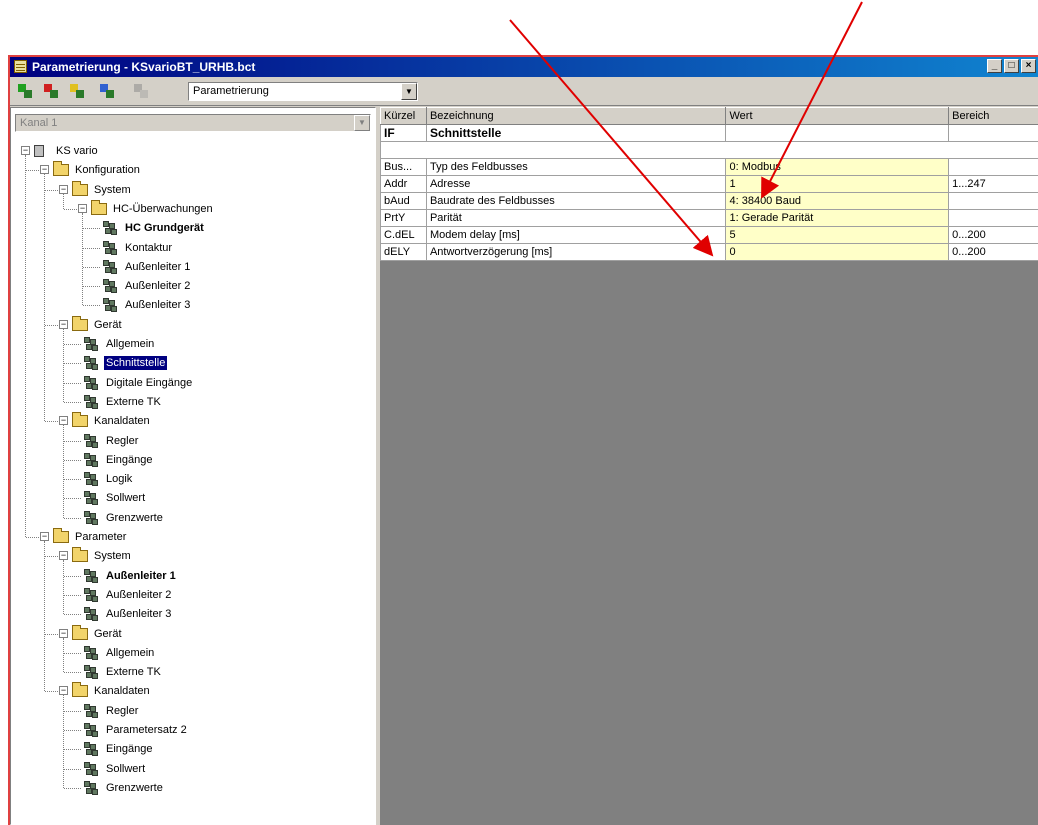 The height and width of the screenshot is (825, 1038). I want to click on parameter-row: Bus... Typ des Feldbusses 0: Modbus, so click(709, 167).